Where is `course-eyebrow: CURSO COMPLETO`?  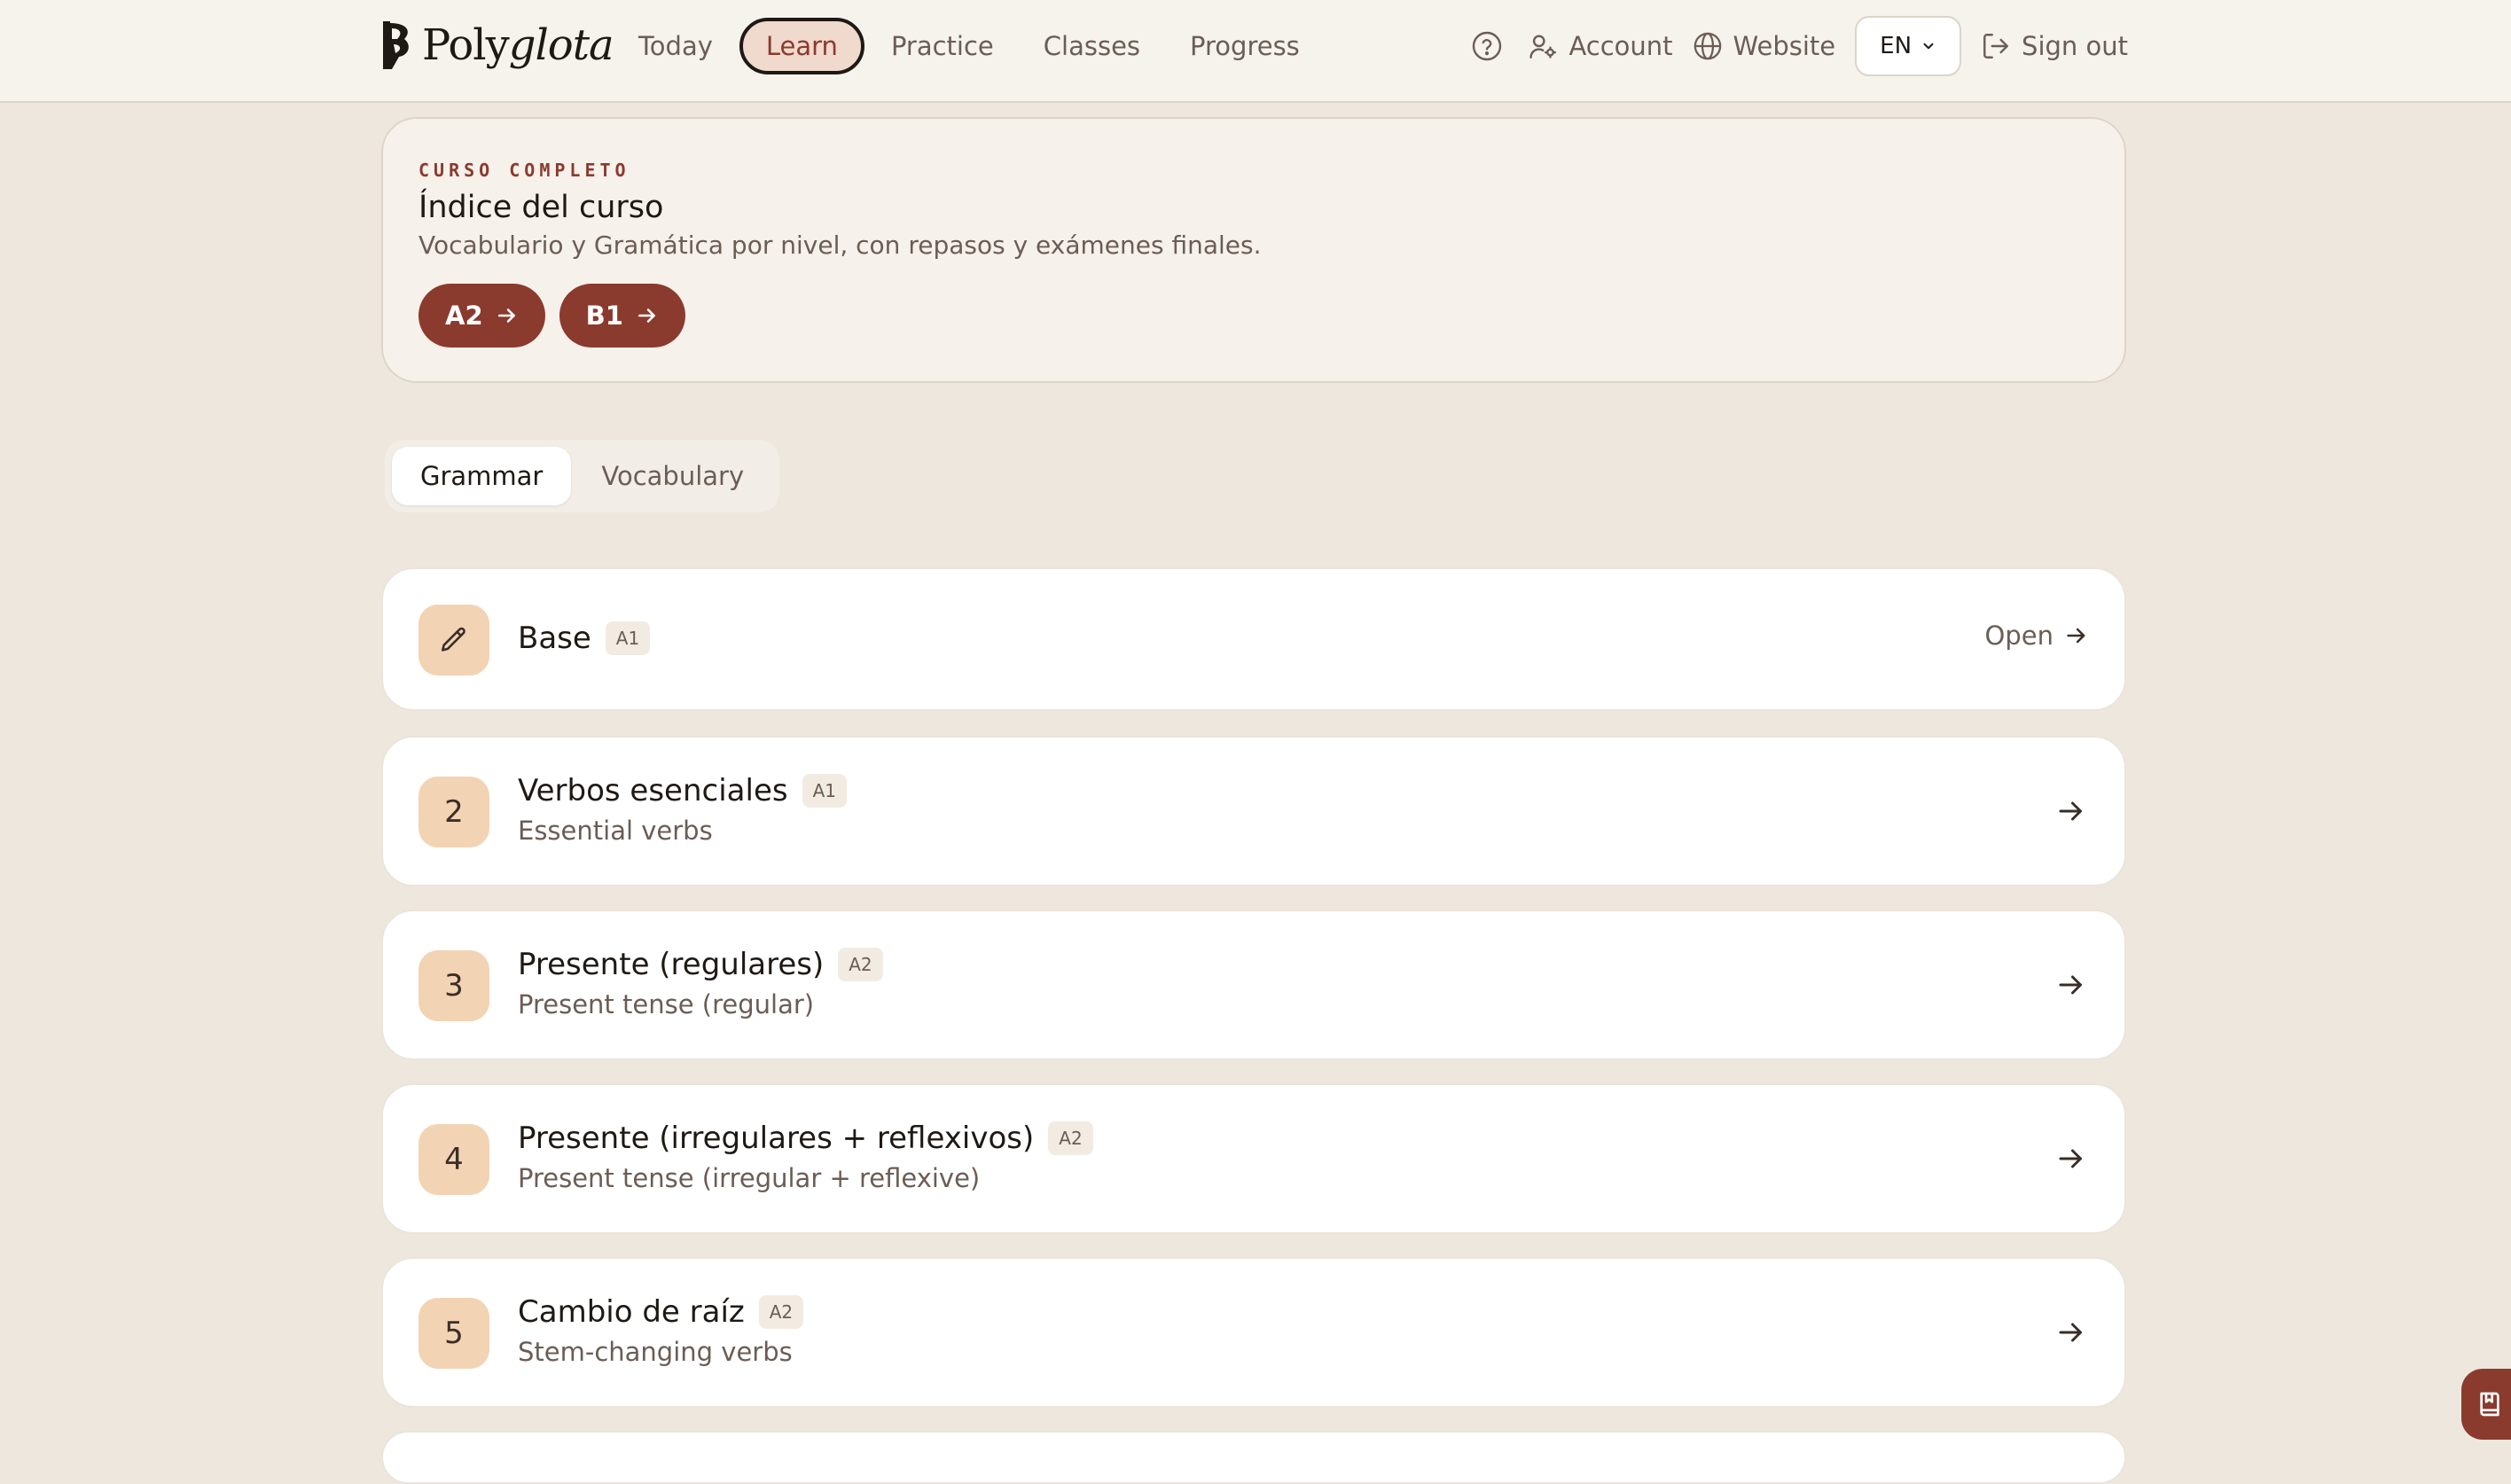 course-eyebrow: CURSO COMPLETO is located at coordinates (524, 170).